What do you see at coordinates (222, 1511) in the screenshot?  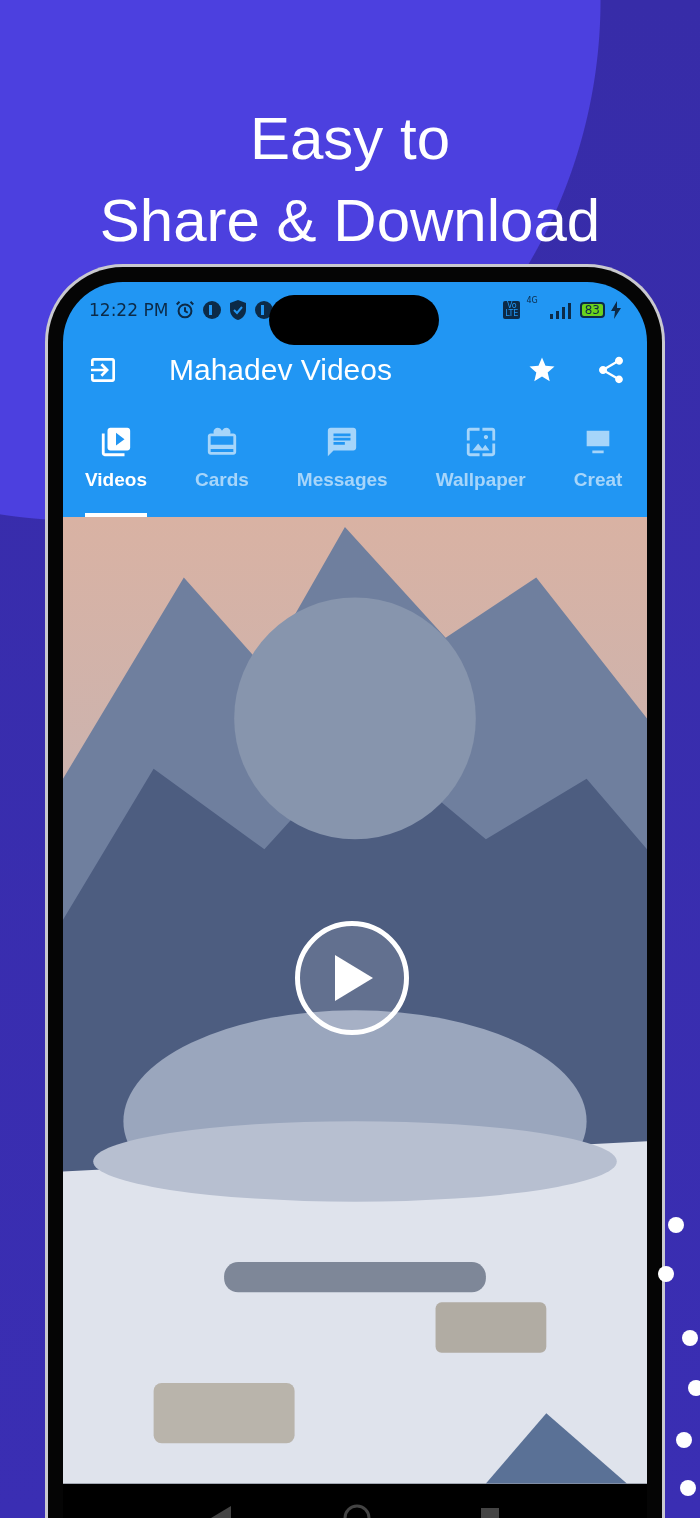 I see `back-icon` at bounding box center [222, 1511].